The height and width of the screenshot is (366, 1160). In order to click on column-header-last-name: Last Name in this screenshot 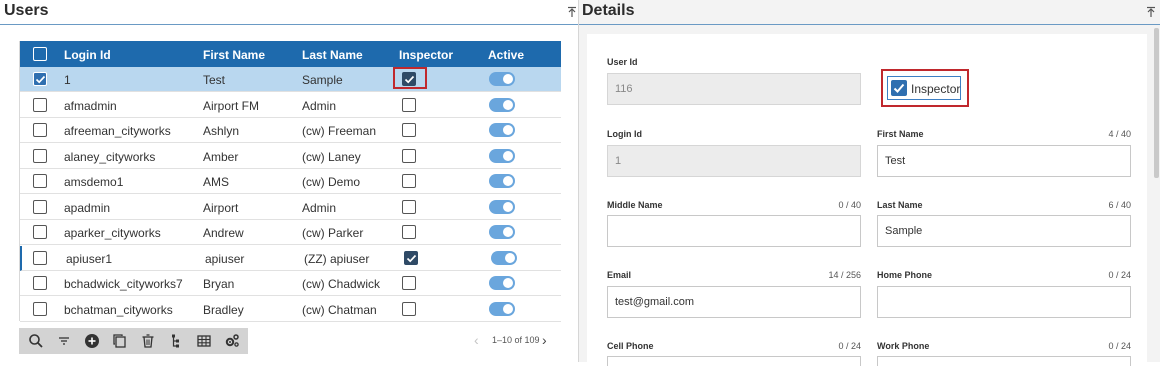, I will do `click(332, 55)`.